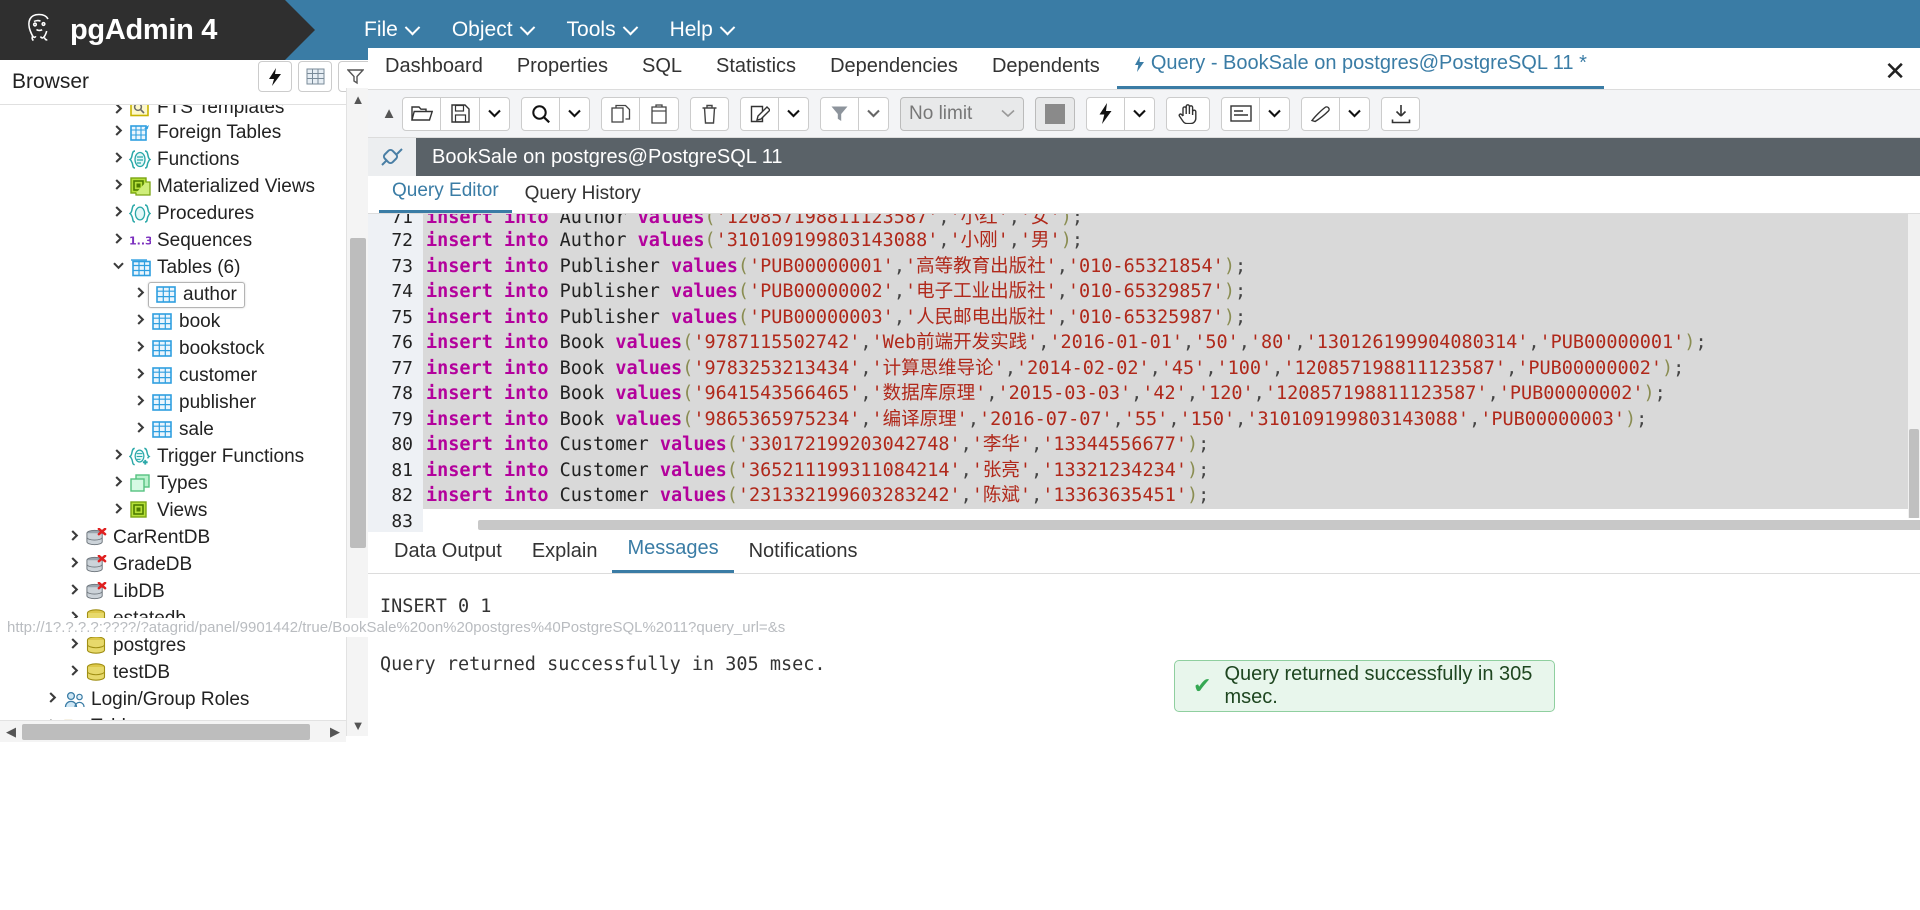 The width and height of the screenshot is (1920, 910). Describe the element at coordinates (662, 69) in the screenshot. I see `tab-sql: SQL` at that location.